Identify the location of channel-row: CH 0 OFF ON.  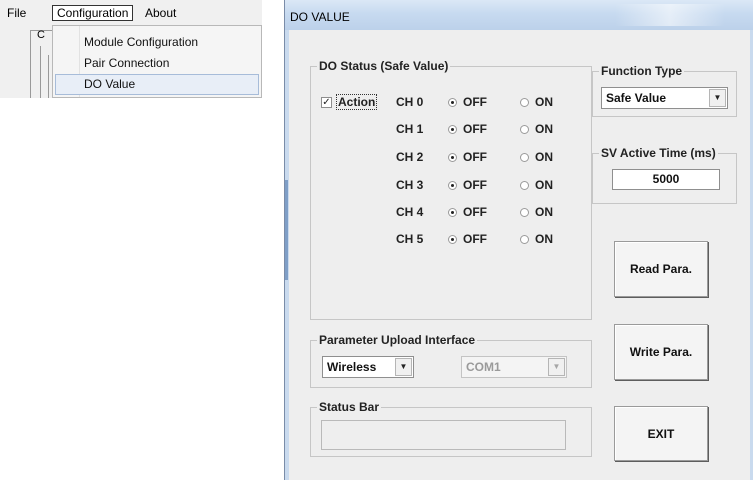
(491, 103).